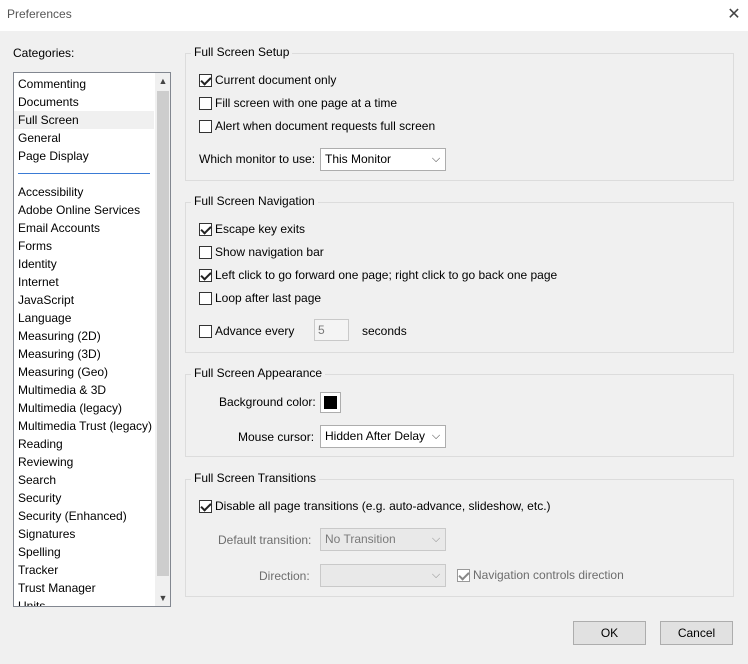 The width and height of the screenshot is (748, 664). I want to click on background-color-swatch, so click(330, 402).